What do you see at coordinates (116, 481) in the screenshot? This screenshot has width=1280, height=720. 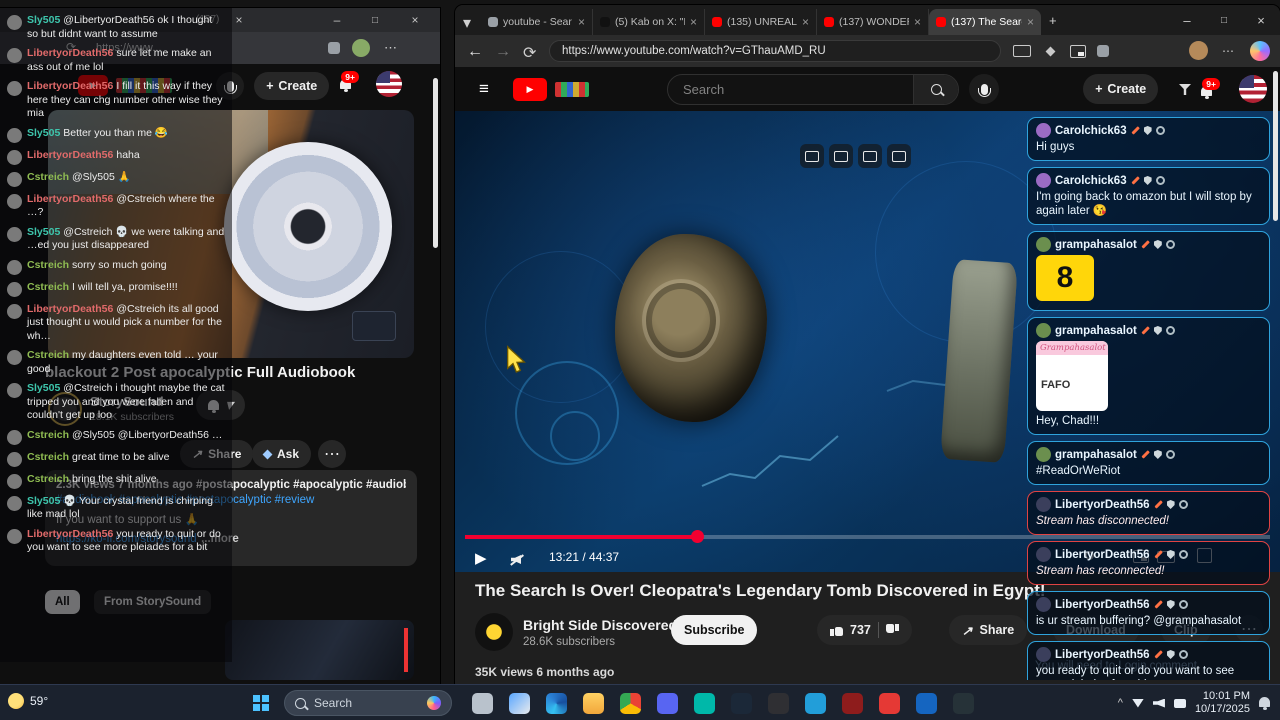 I see `chat-message: Cstreich bring the shit alive` at bounding box center [116, 481].